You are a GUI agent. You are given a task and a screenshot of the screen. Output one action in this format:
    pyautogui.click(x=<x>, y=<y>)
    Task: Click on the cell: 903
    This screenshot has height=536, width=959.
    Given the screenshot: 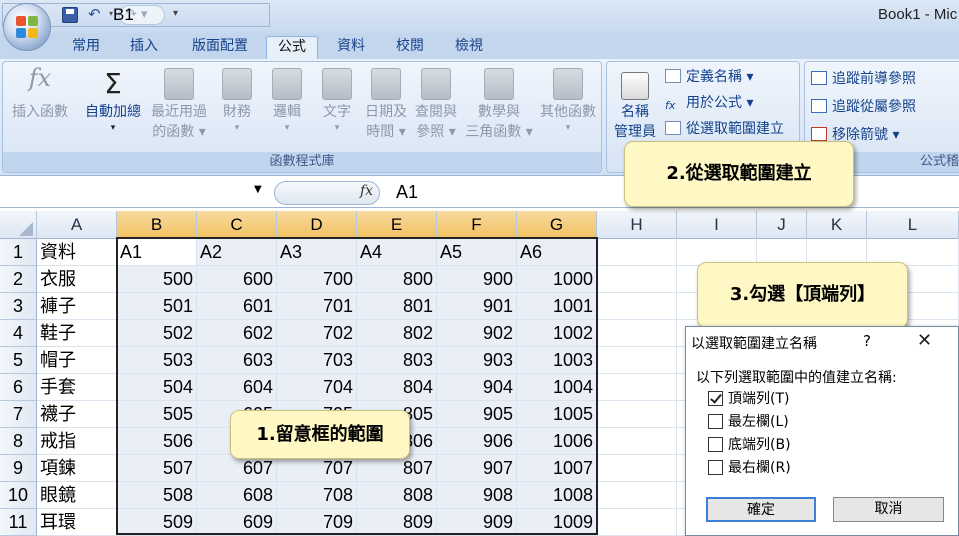 What is the action you would take?
    pyautogui.click(x=477, y=360)
    